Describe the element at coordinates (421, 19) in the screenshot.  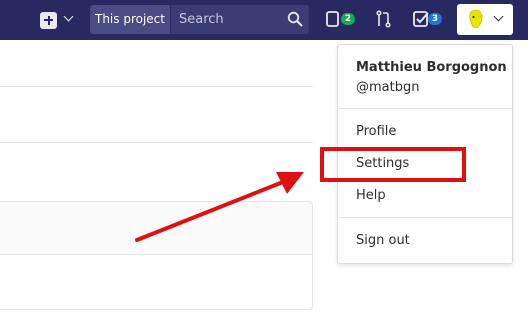
I see `todo-check-icon` at that location.